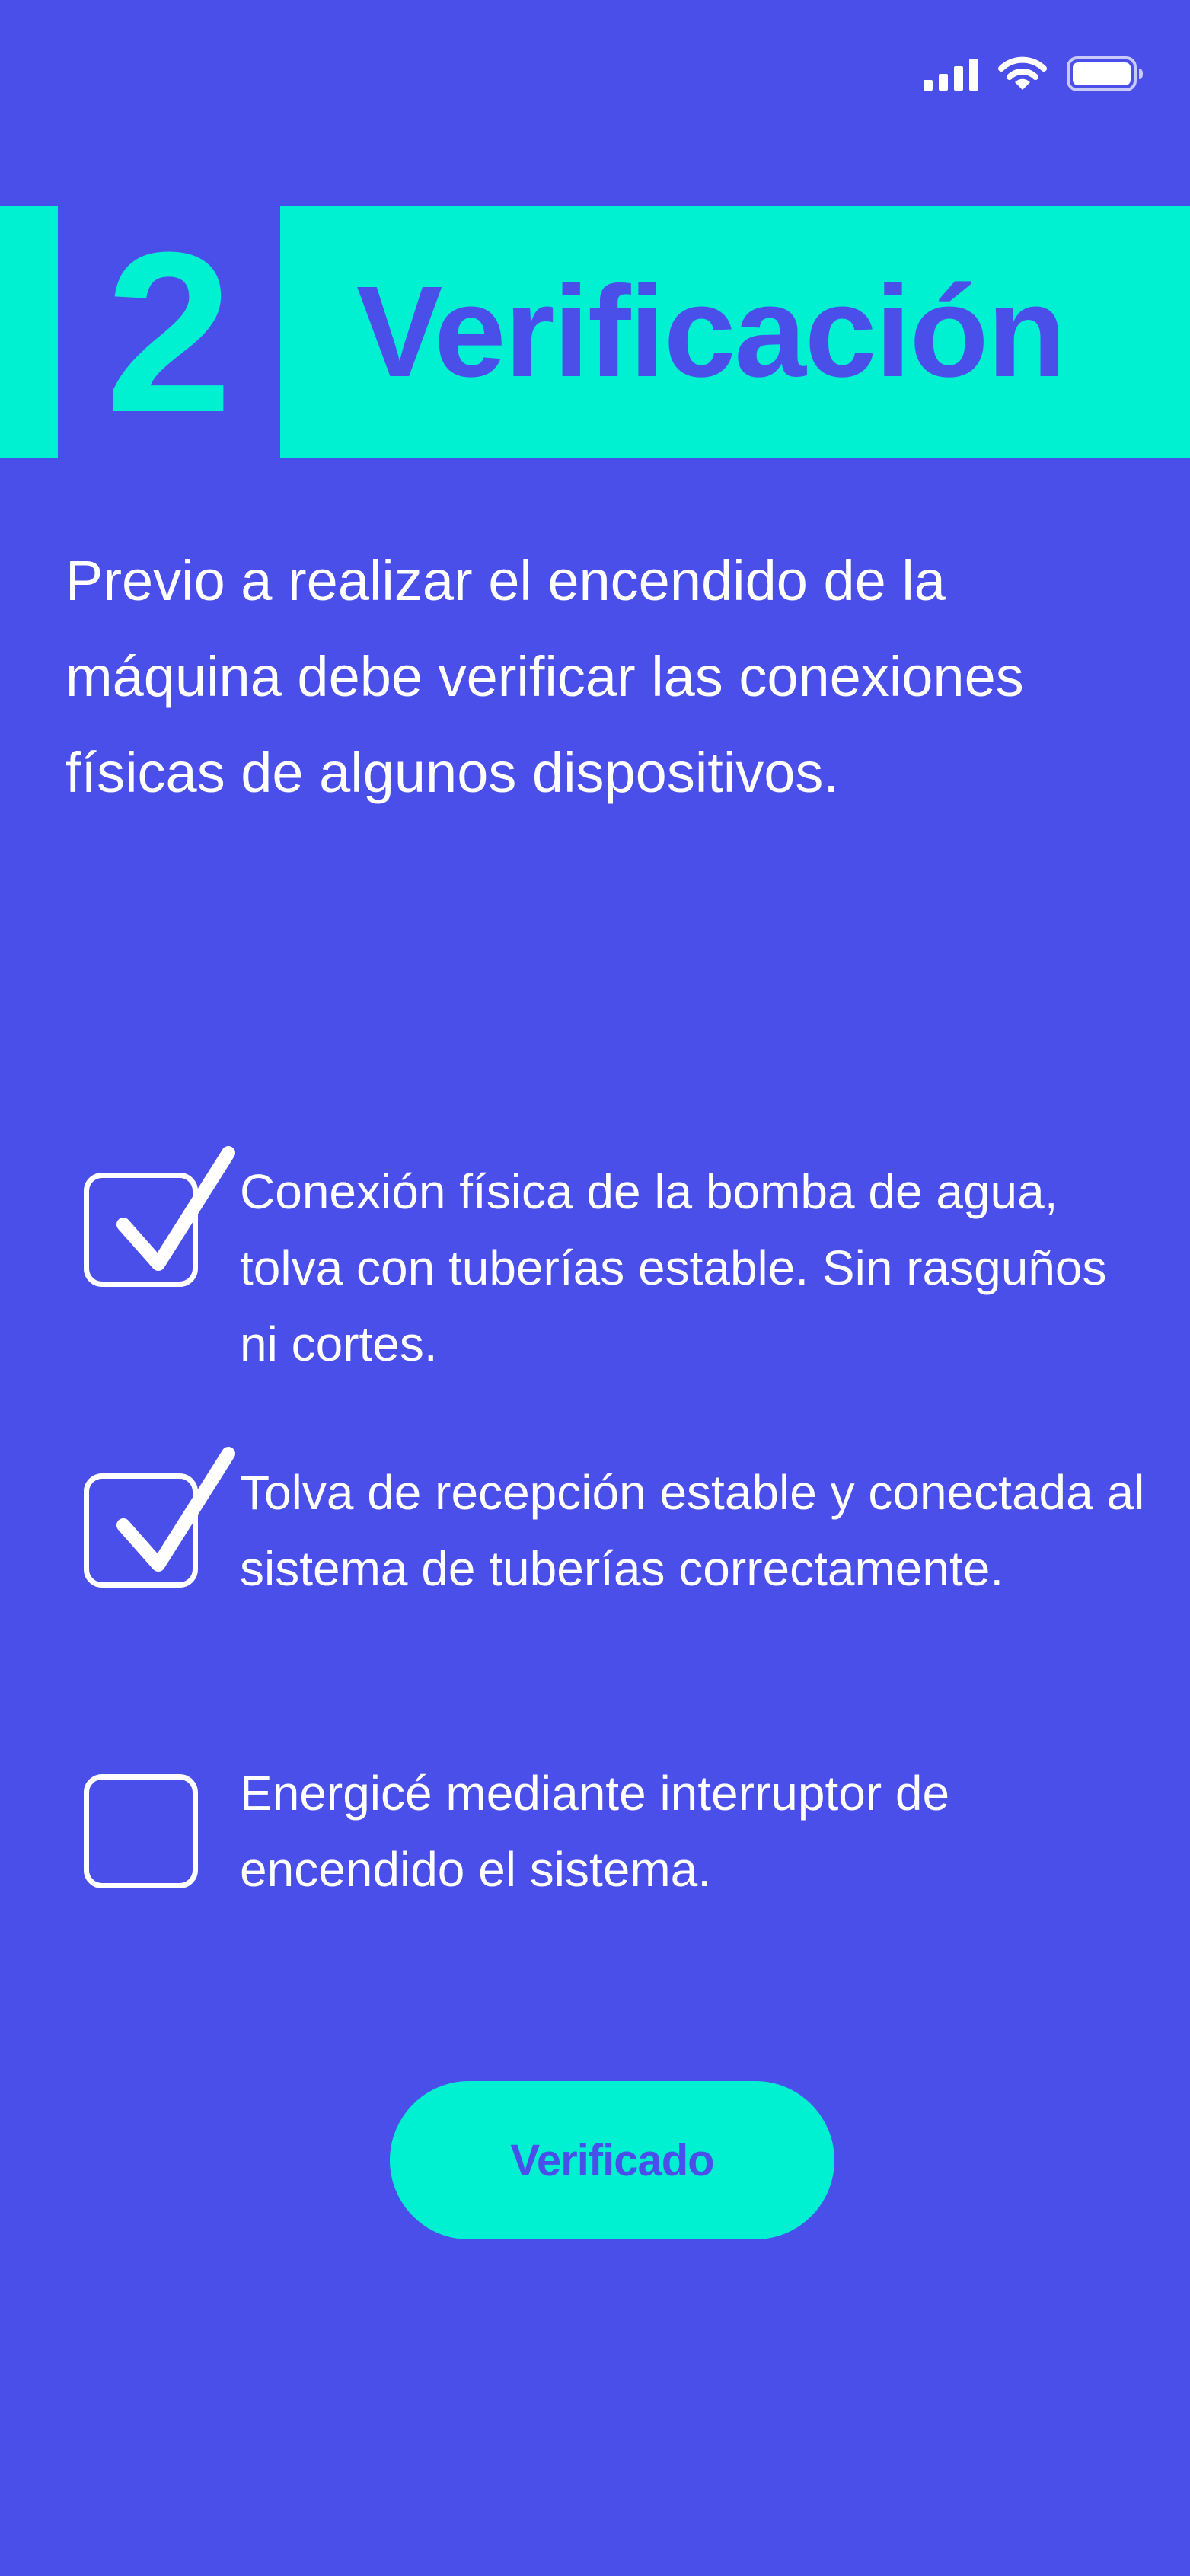 This screenshot has width=1190, height=2576. Describe the element at coordinates (169, 332) in the screenshot. I see `step-number: 2` at that location.